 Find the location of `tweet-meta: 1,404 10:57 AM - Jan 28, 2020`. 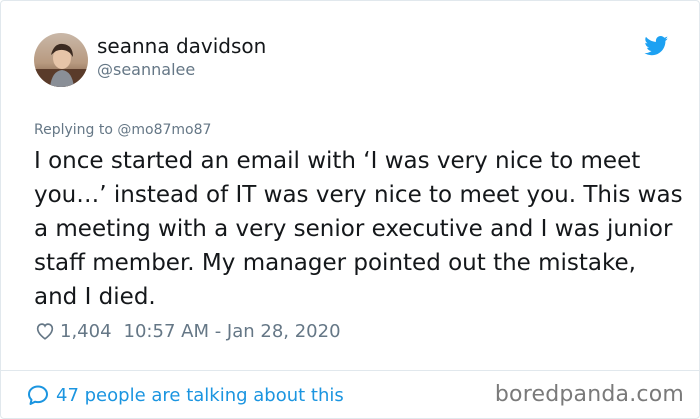

tweet-meta: 1,404 10:57 AM - Jan 28, 2020 is located at coordinates (187, 331).